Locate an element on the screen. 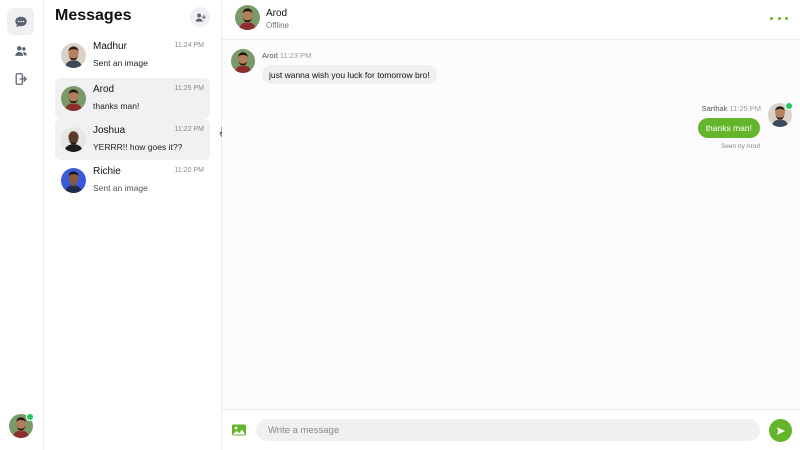  message-composer is located at coordinates (511, 429).